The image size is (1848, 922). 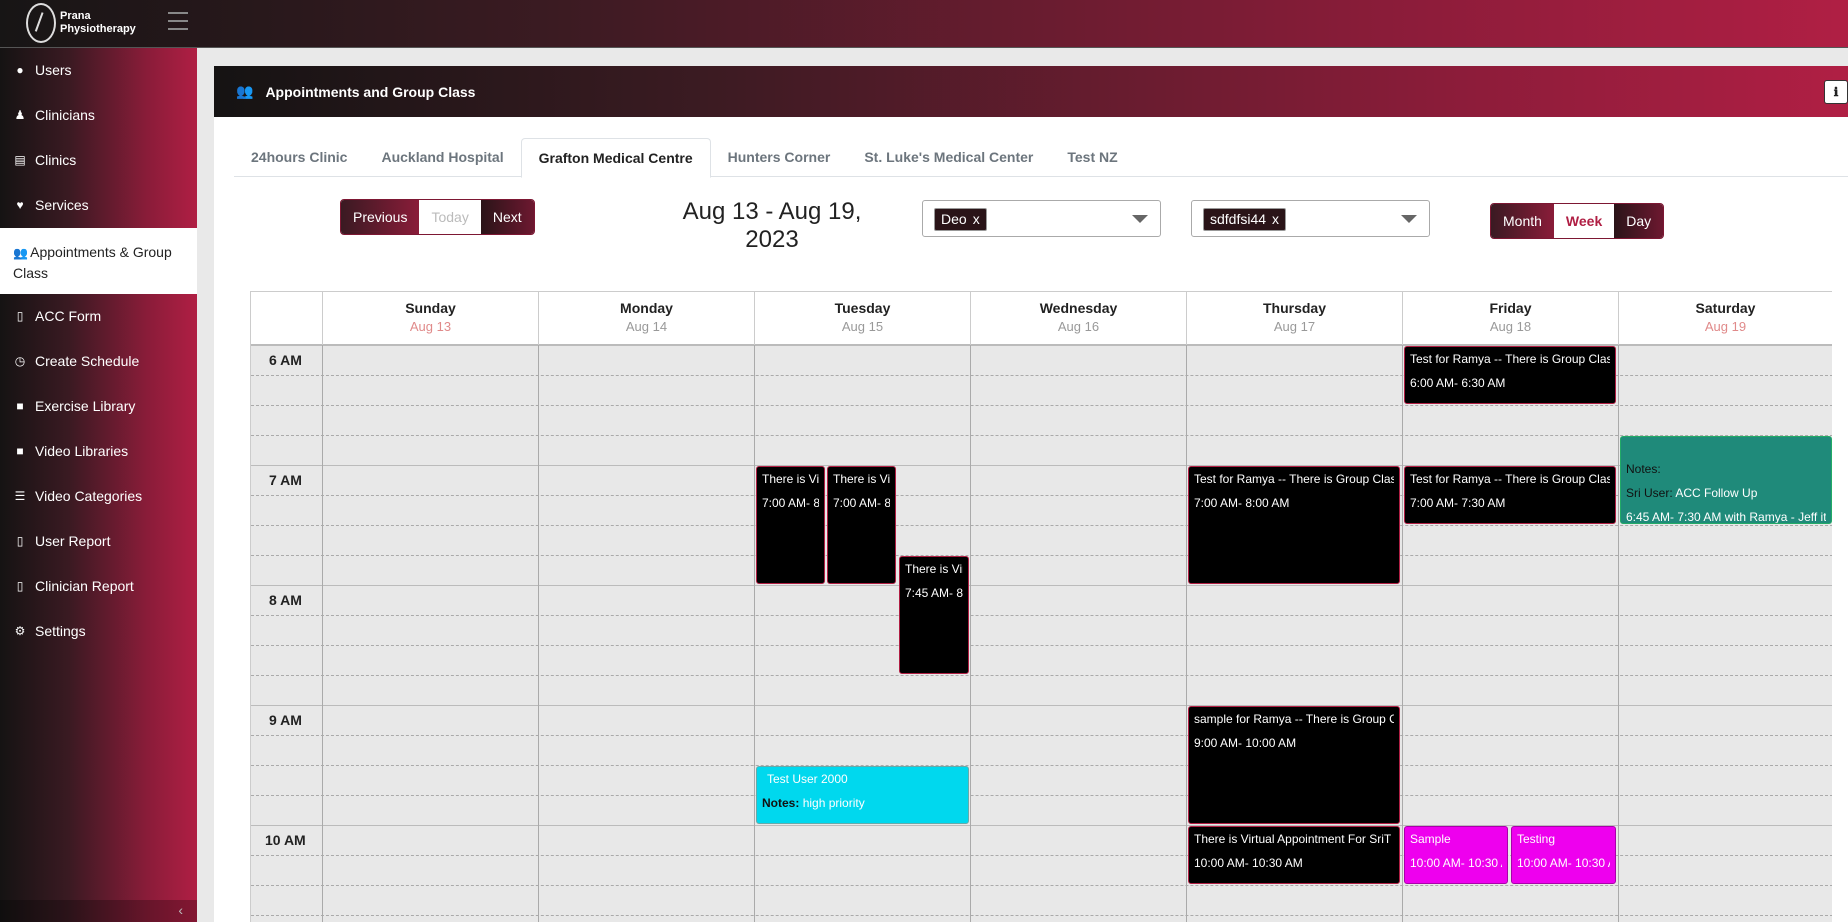 What do you see at coordinates (20, 631) in the screenshot?
I see `gear-icon: ⚙` at bounding box center [20, 631].